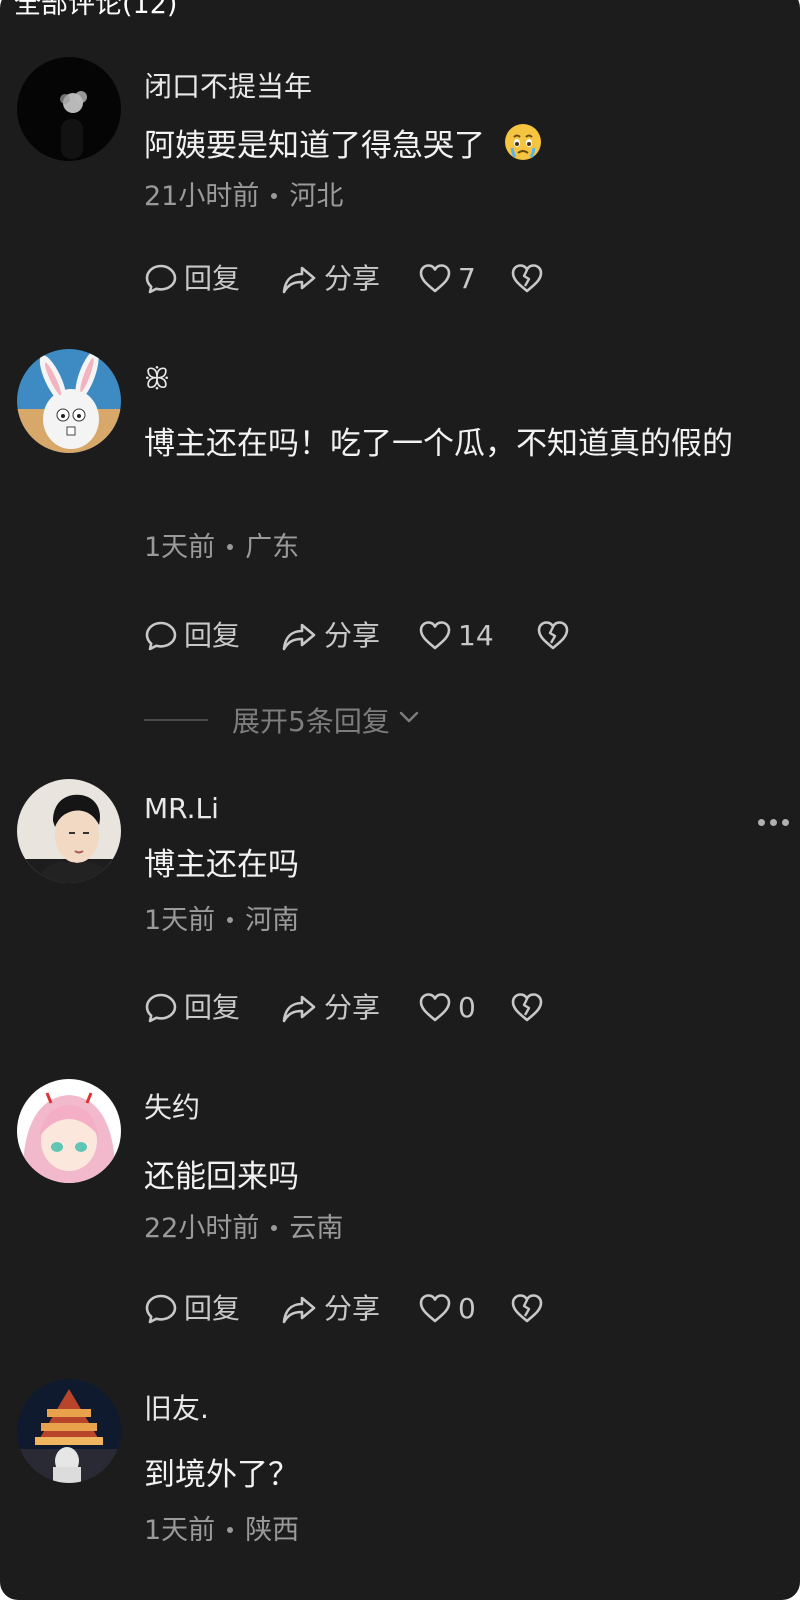 Image resolution: width=800 pixels, height=1600 pixels. I want to click on comment-text: 阿姨要是知道了得急哭了, so click(314, 146).